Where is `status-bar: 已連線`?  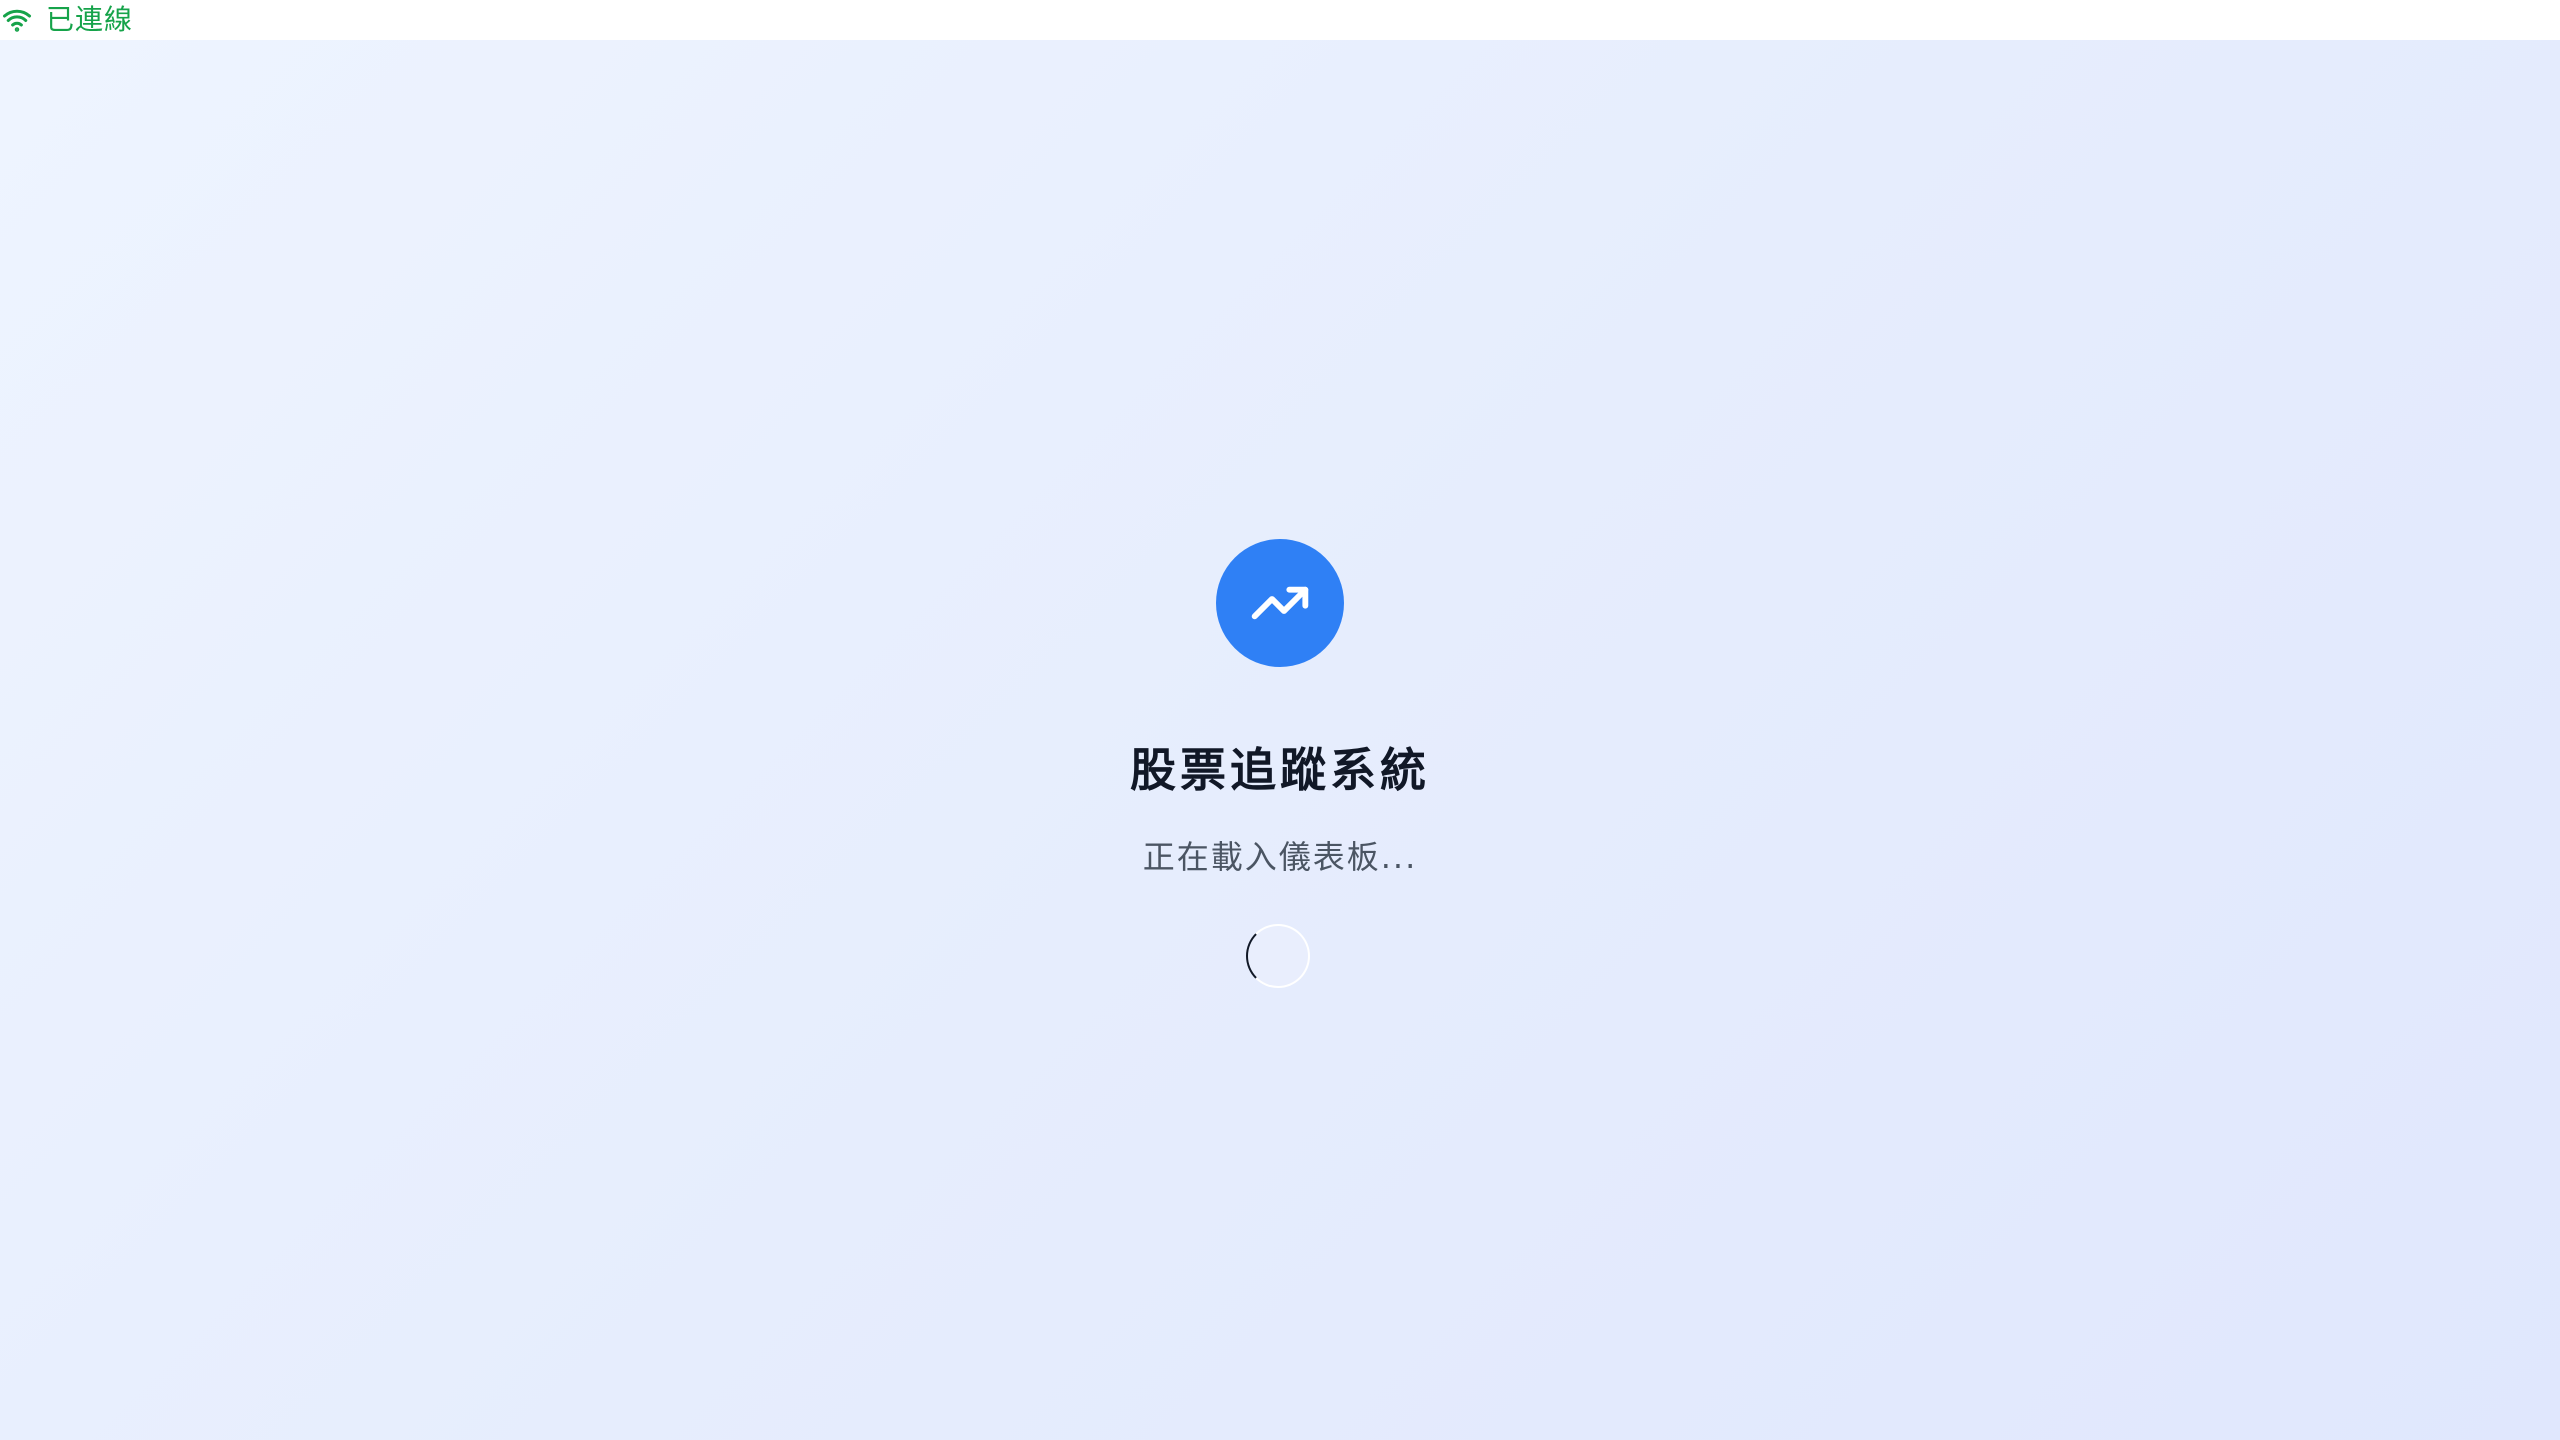
status-bar: 已連線 is located at coordinates (1280, 20).